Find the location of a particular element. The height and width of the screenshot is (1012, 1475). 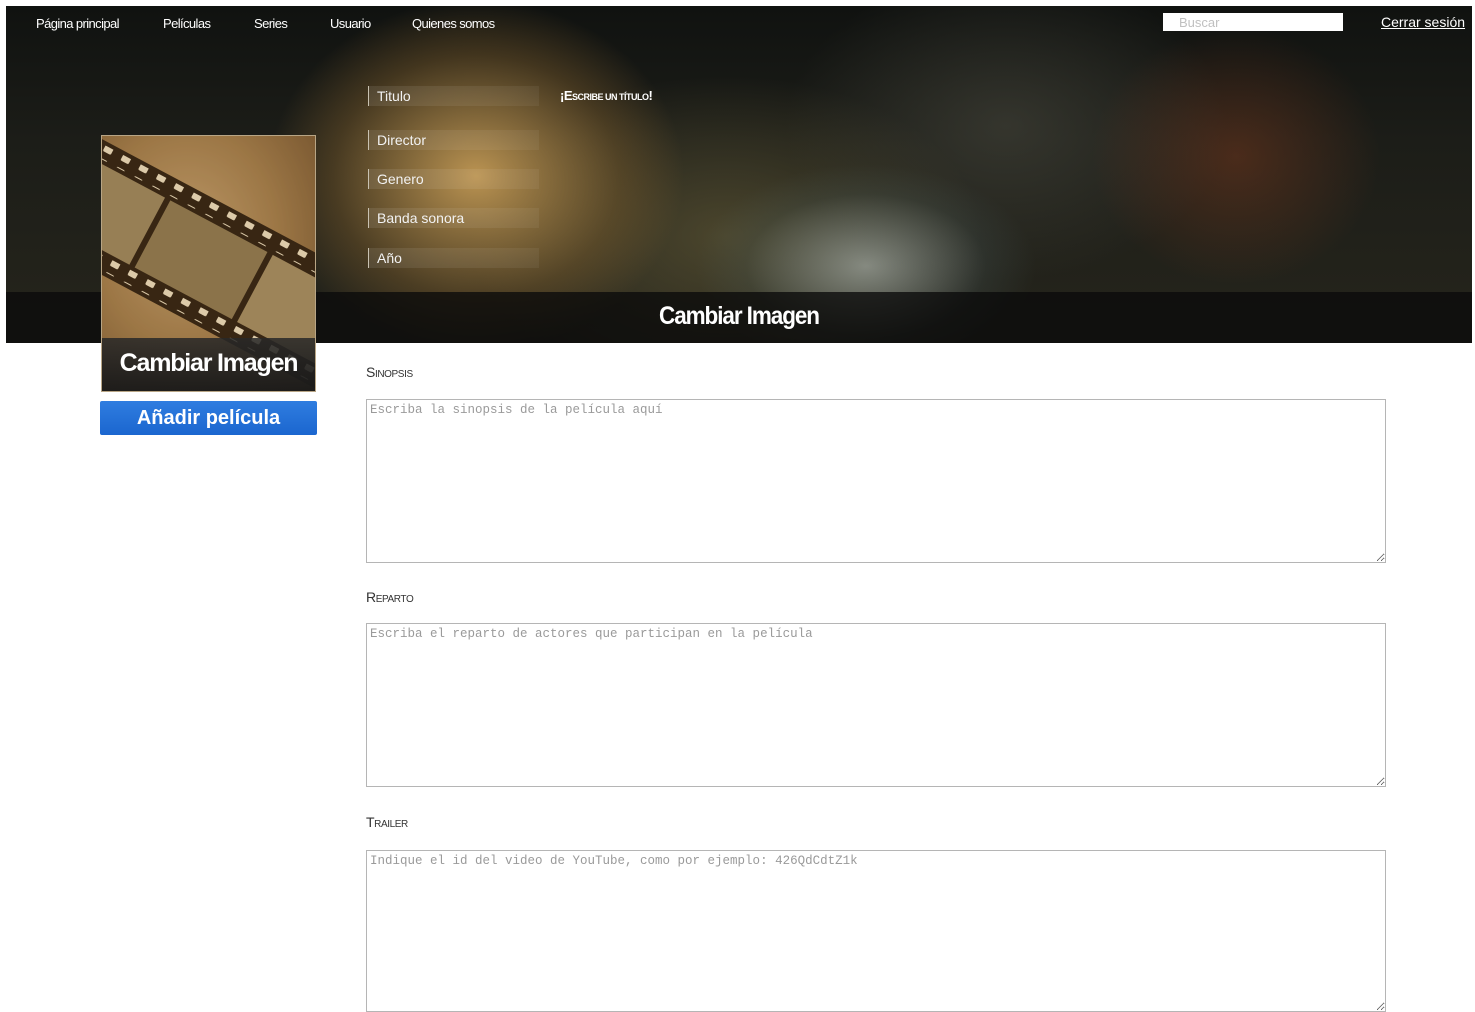

field-title: Titulo is located at coordinates (453, 96).